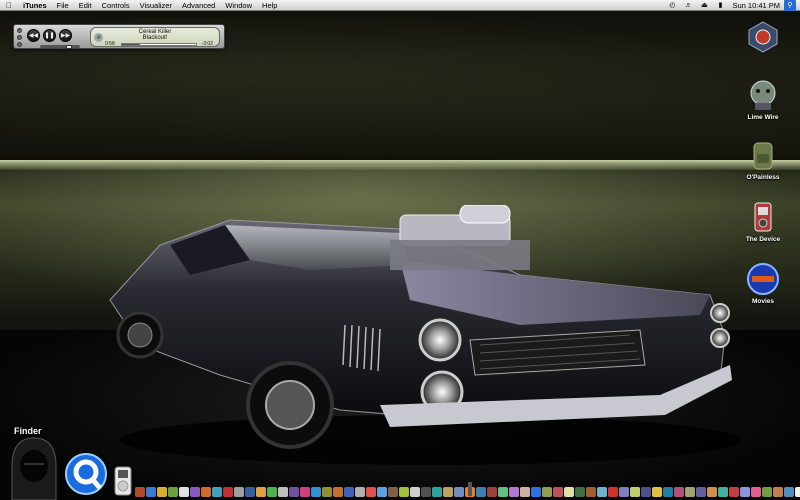  What do you see at coordinates (470, 489) in the screenshot?
I see `dock-separator` at bounding box center [470, 489].